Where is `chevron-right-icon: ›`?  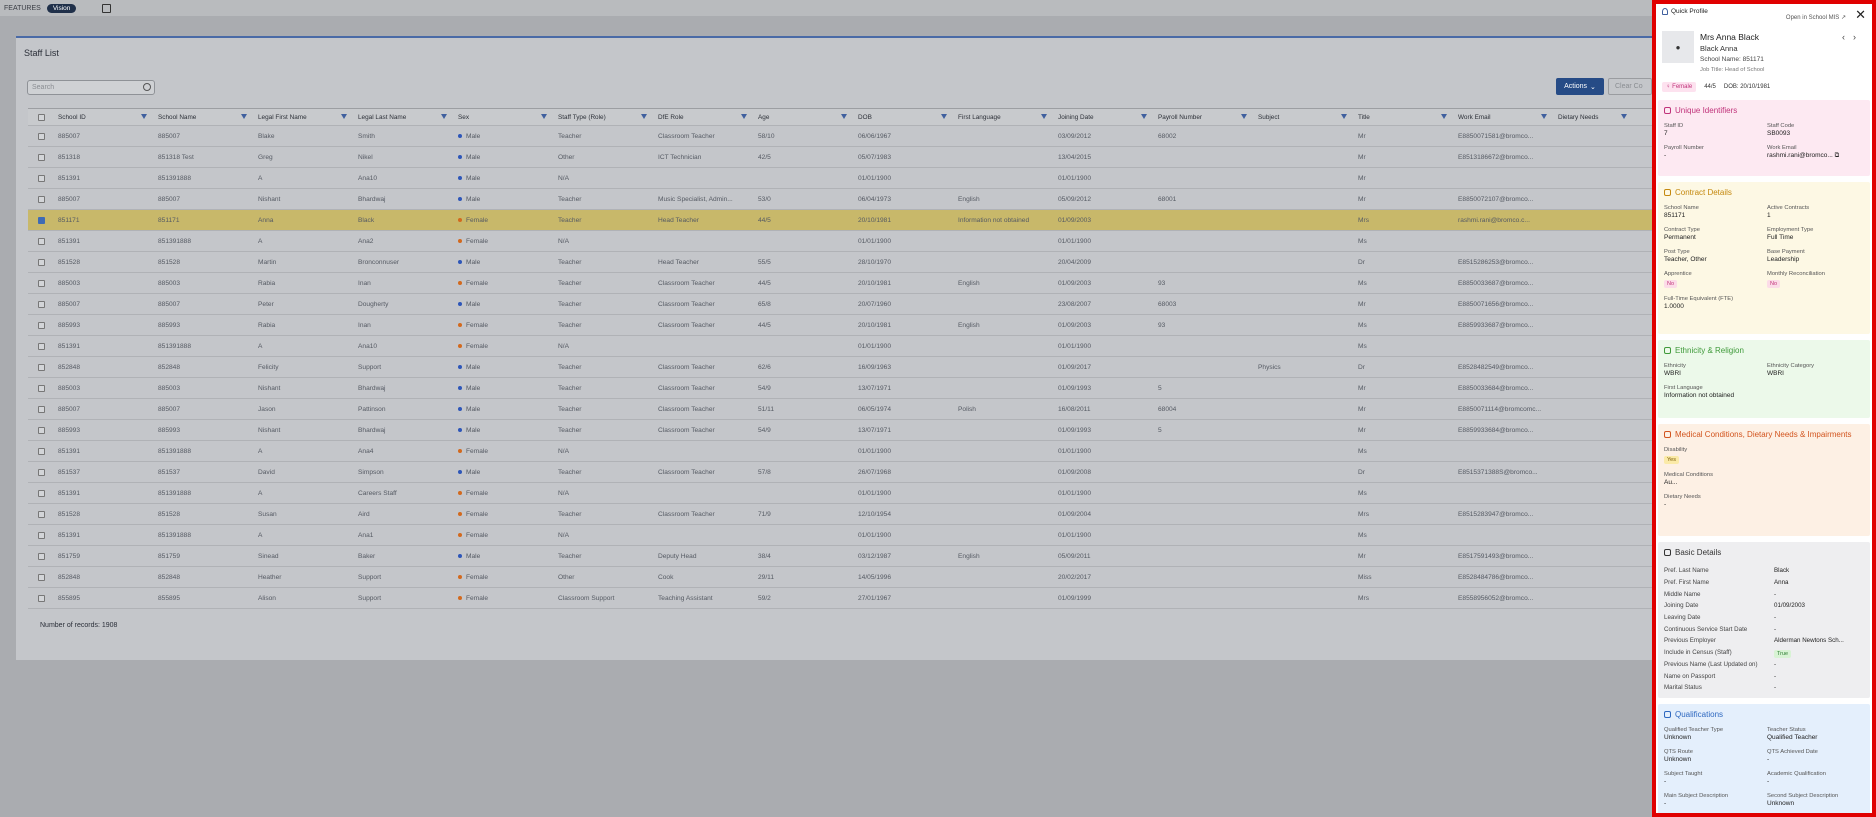 chevron-right-icon: › is located at coordinates (1858, 37).